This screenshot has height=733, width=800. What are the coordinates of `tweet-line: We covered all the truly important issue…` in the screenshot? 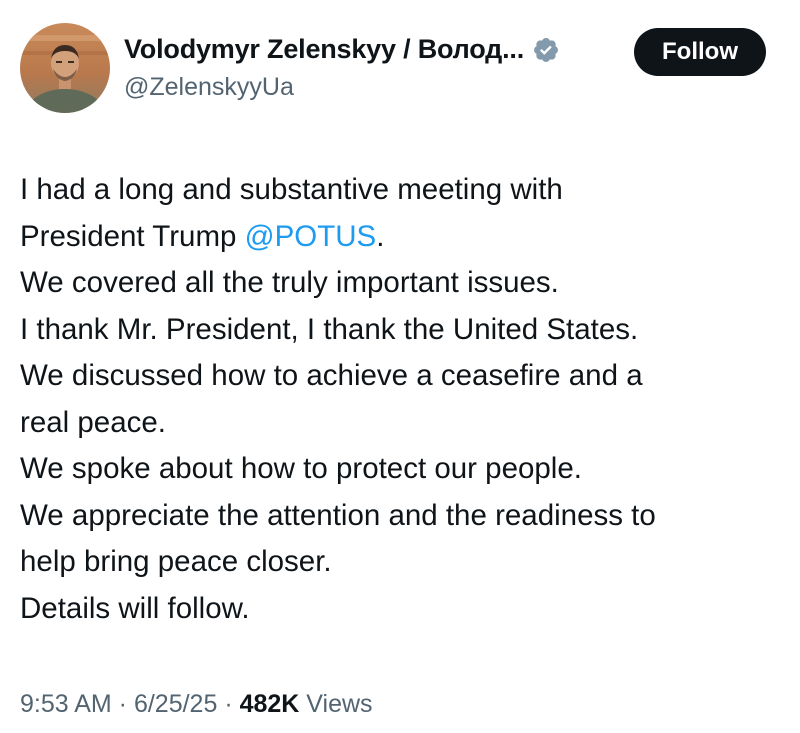 It's located at (289, 282).